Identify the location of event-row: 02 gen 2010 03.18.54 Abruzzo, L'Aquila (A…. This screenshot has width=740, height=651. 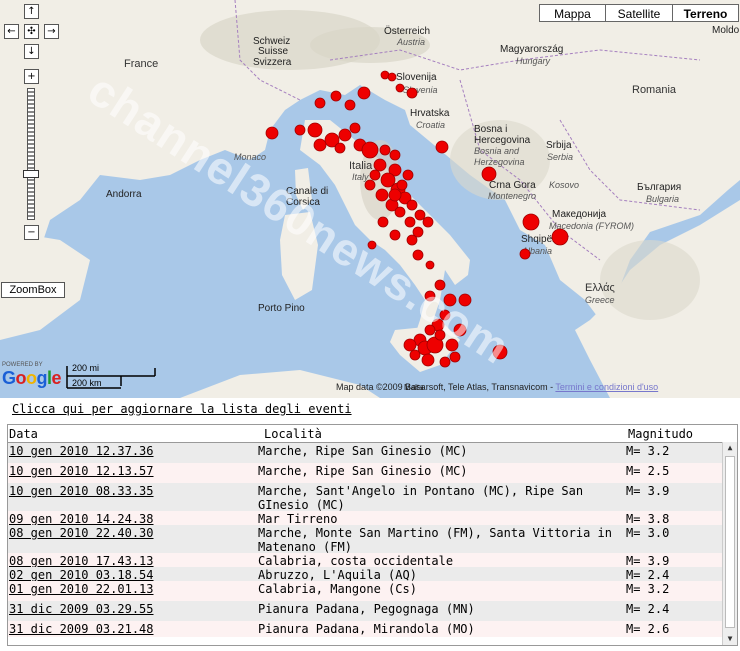
(365, 574).